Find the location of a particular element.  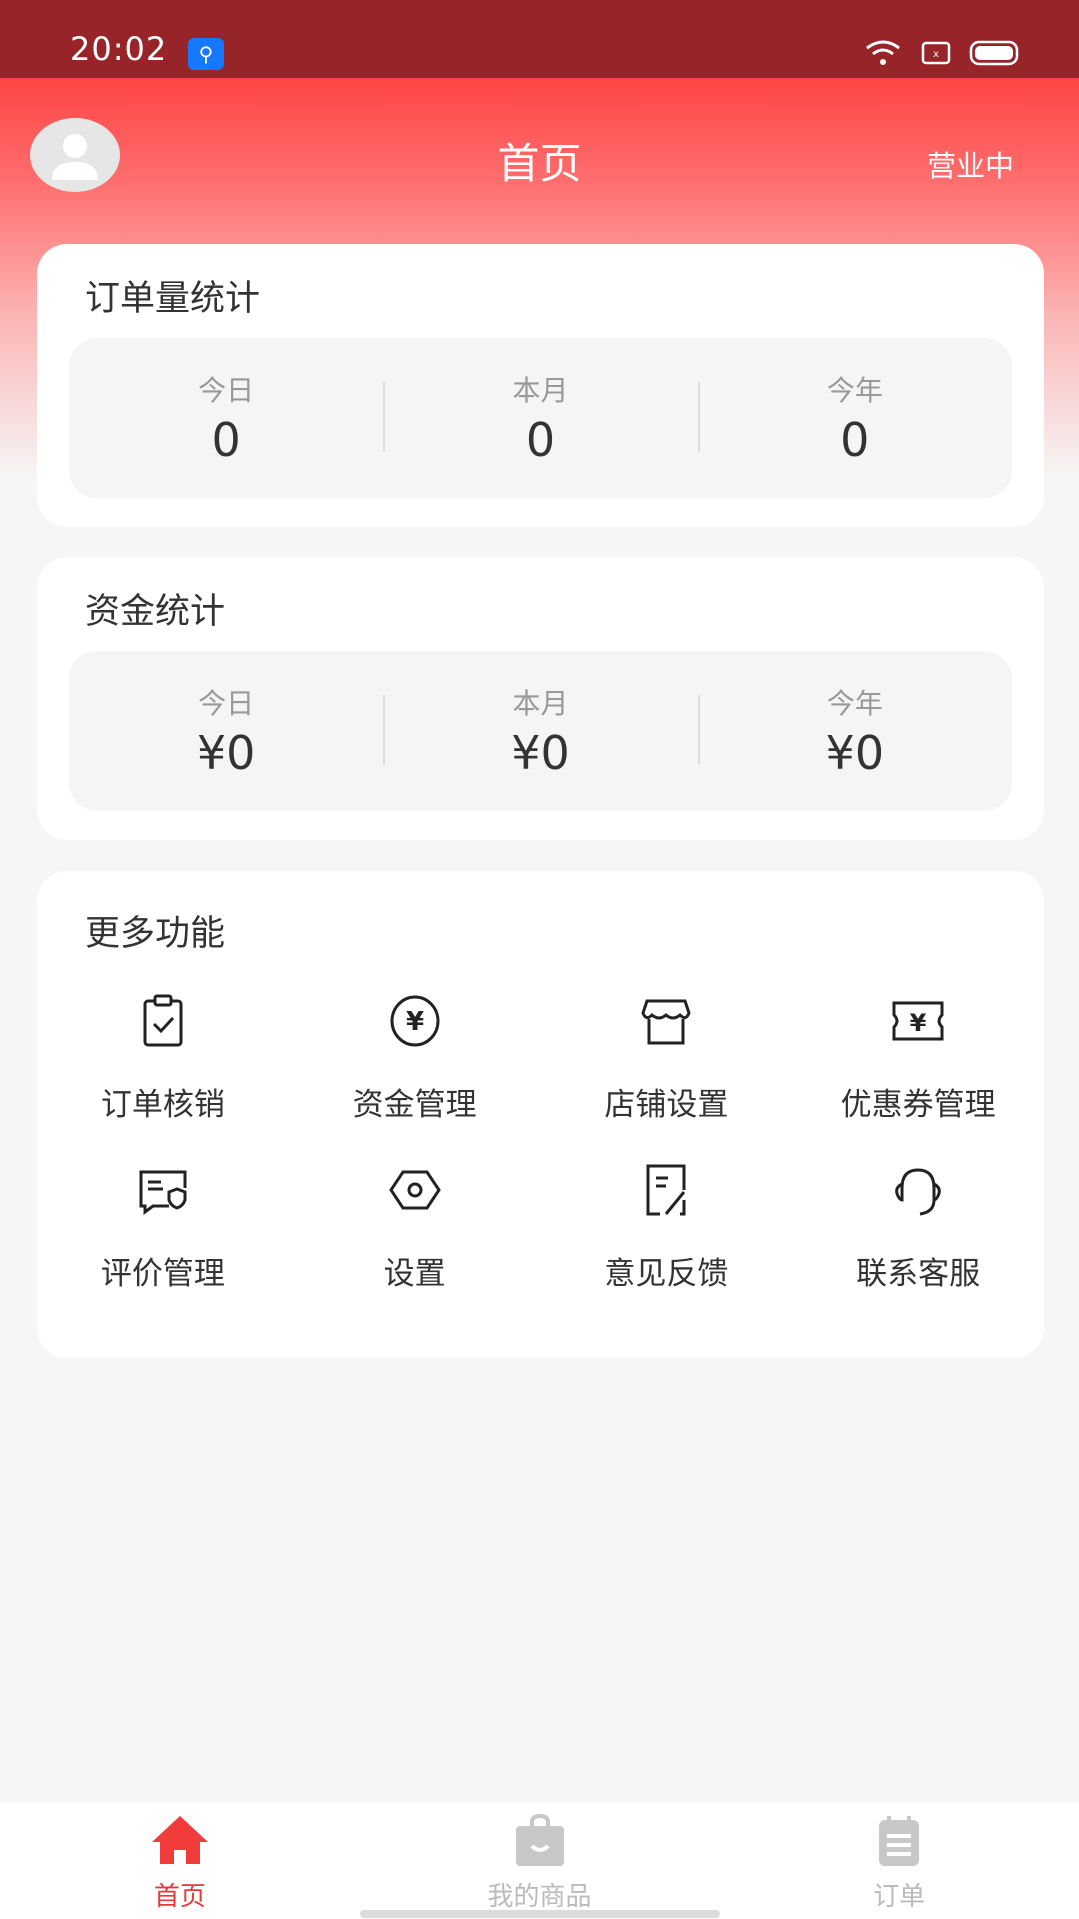

wifi-icon is located at coordinates (883, 52).